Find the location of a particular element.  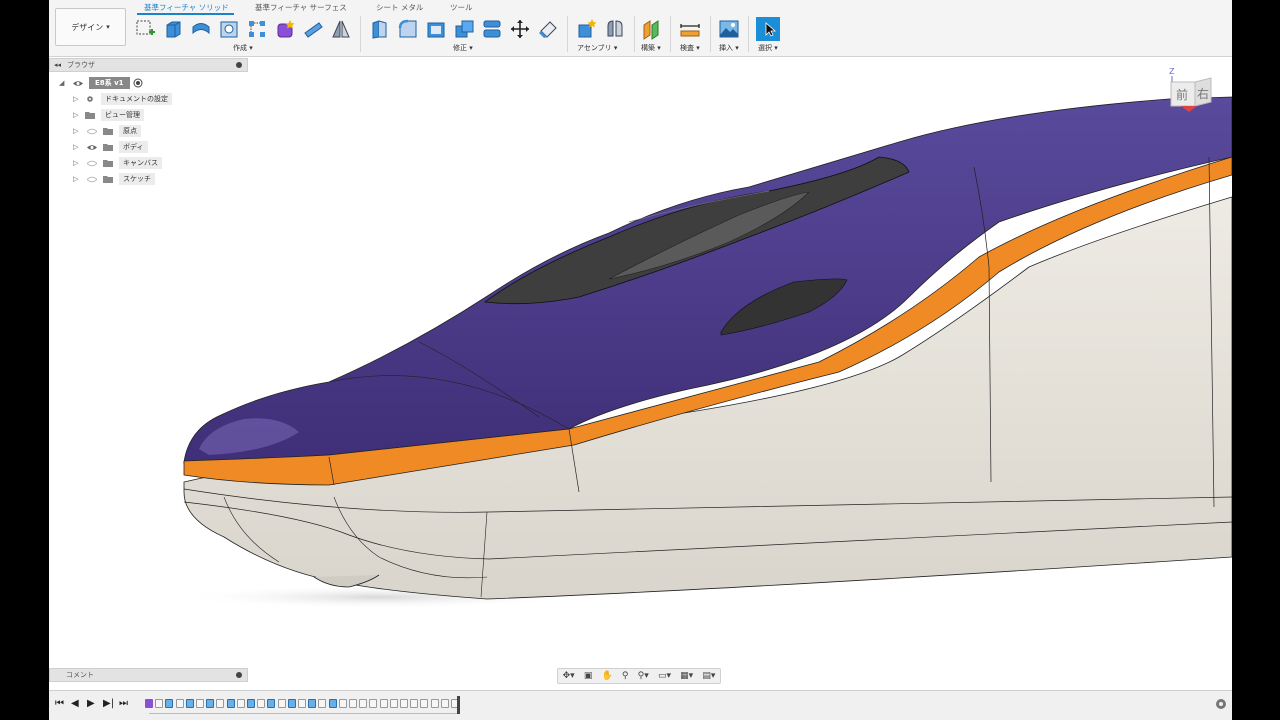

go-to-start-icon: ⏮ is located at coordinates (59, 703).